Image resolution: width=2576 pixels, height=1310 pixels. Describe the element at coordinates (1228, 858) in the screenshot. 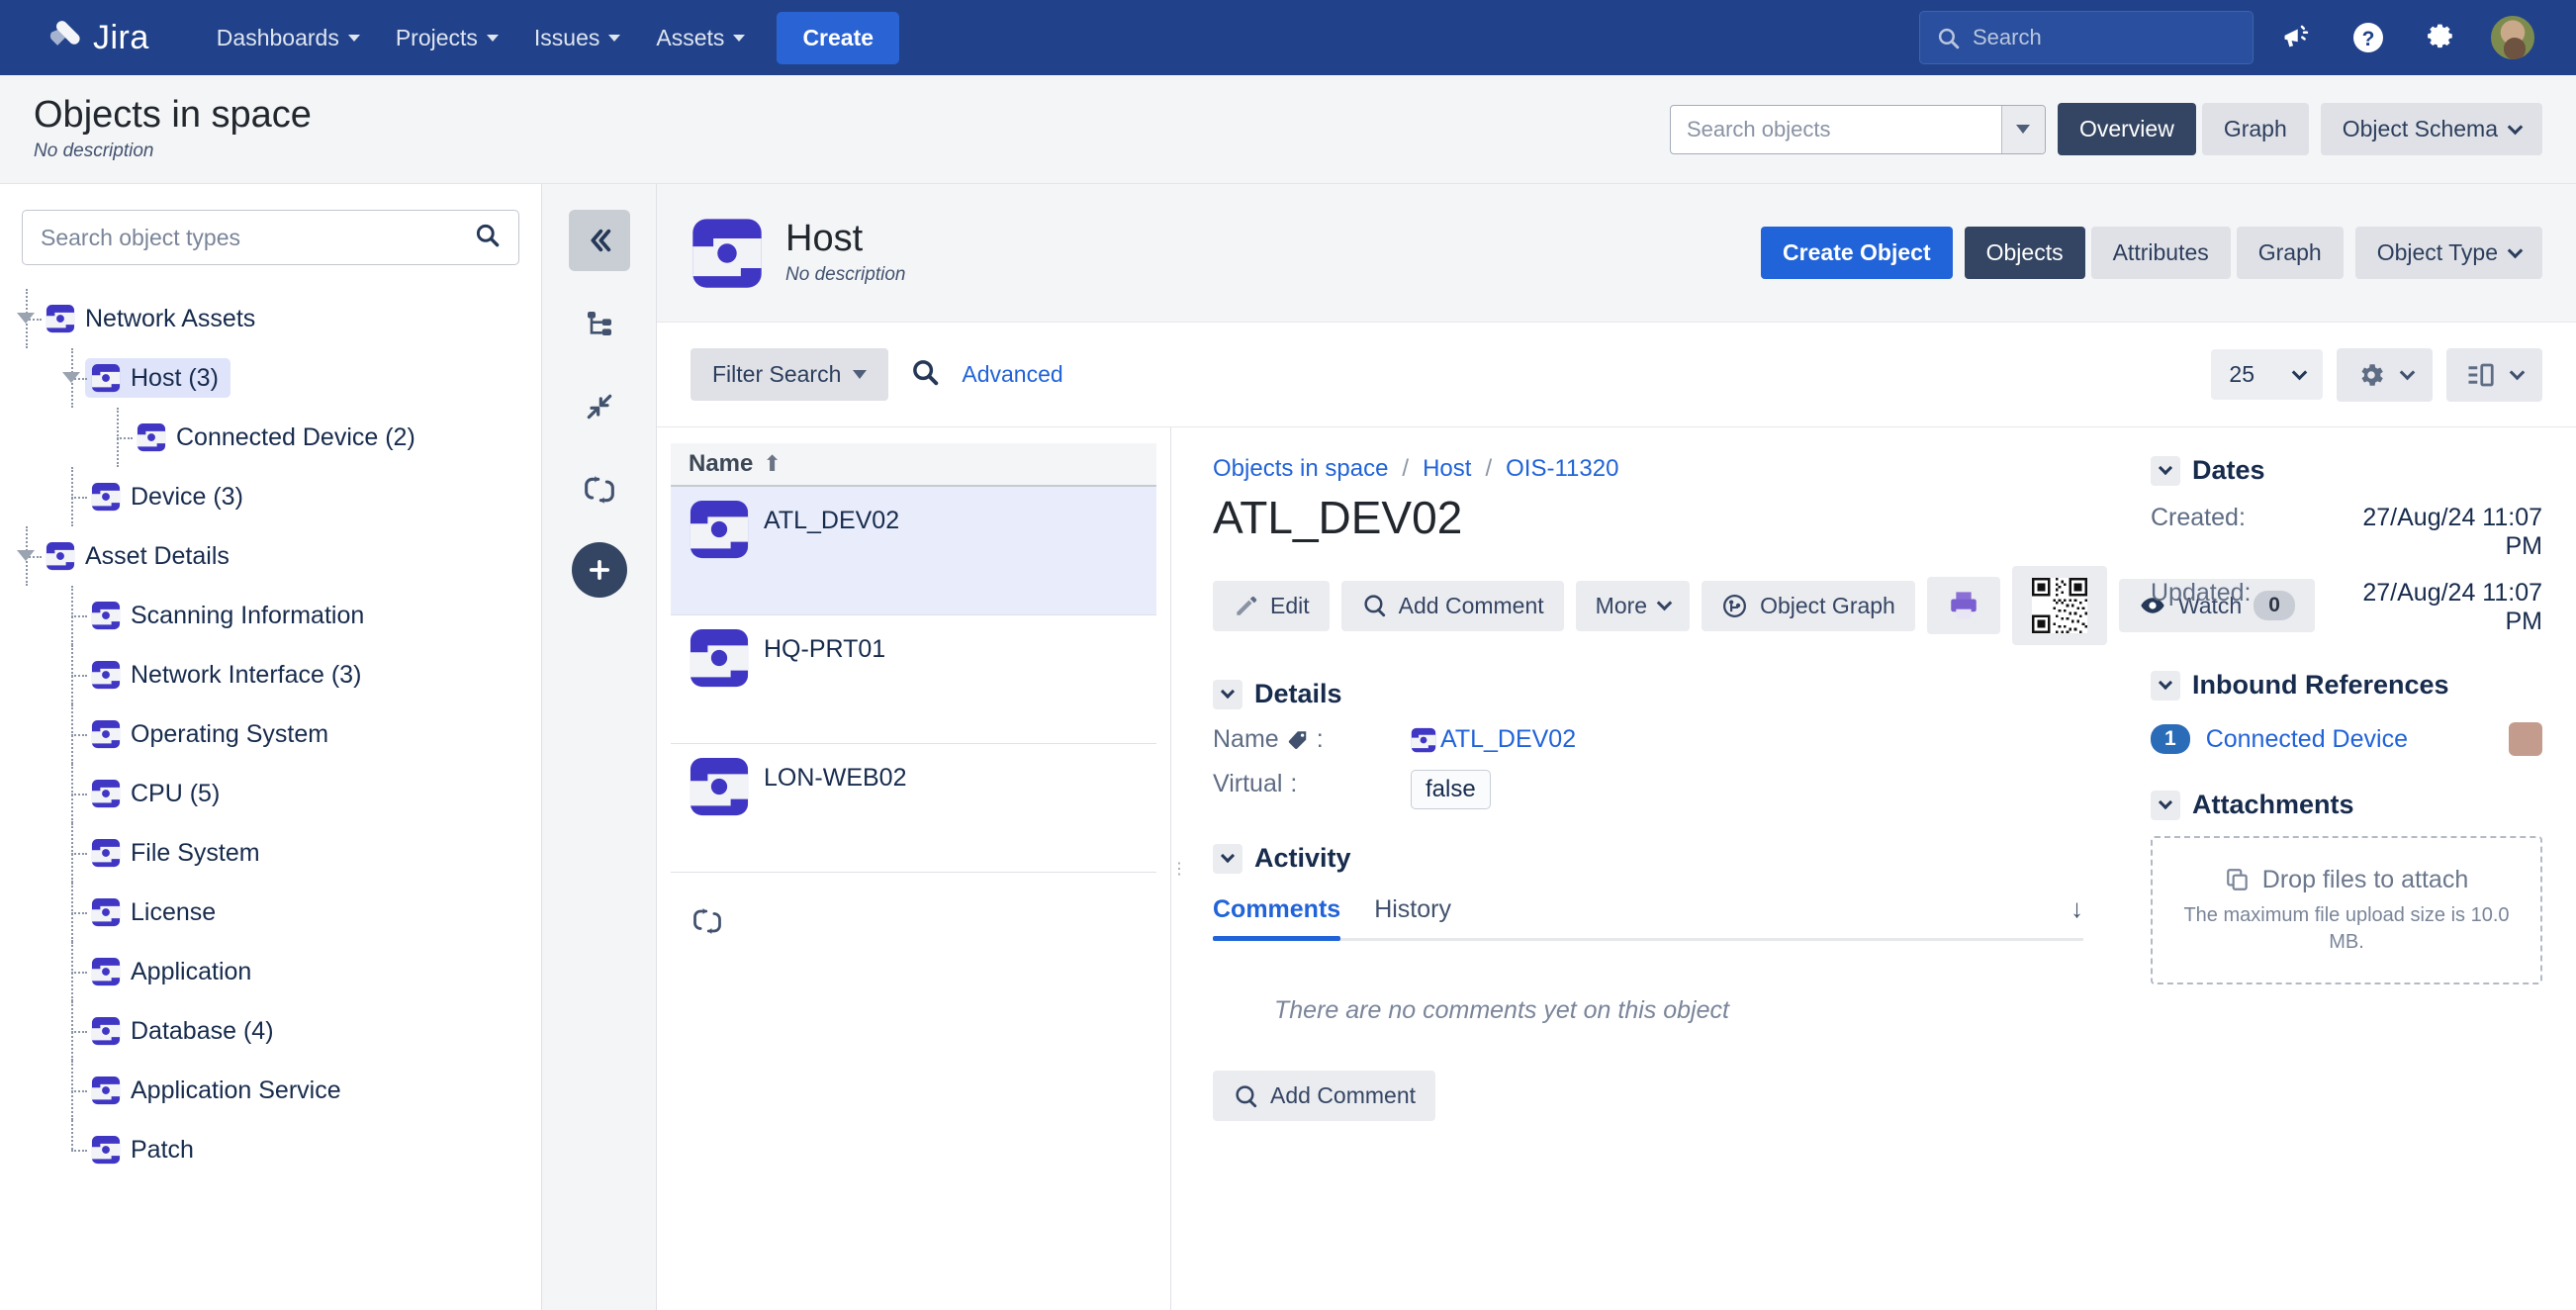

I see `activity-collapse-toggle` at that location.